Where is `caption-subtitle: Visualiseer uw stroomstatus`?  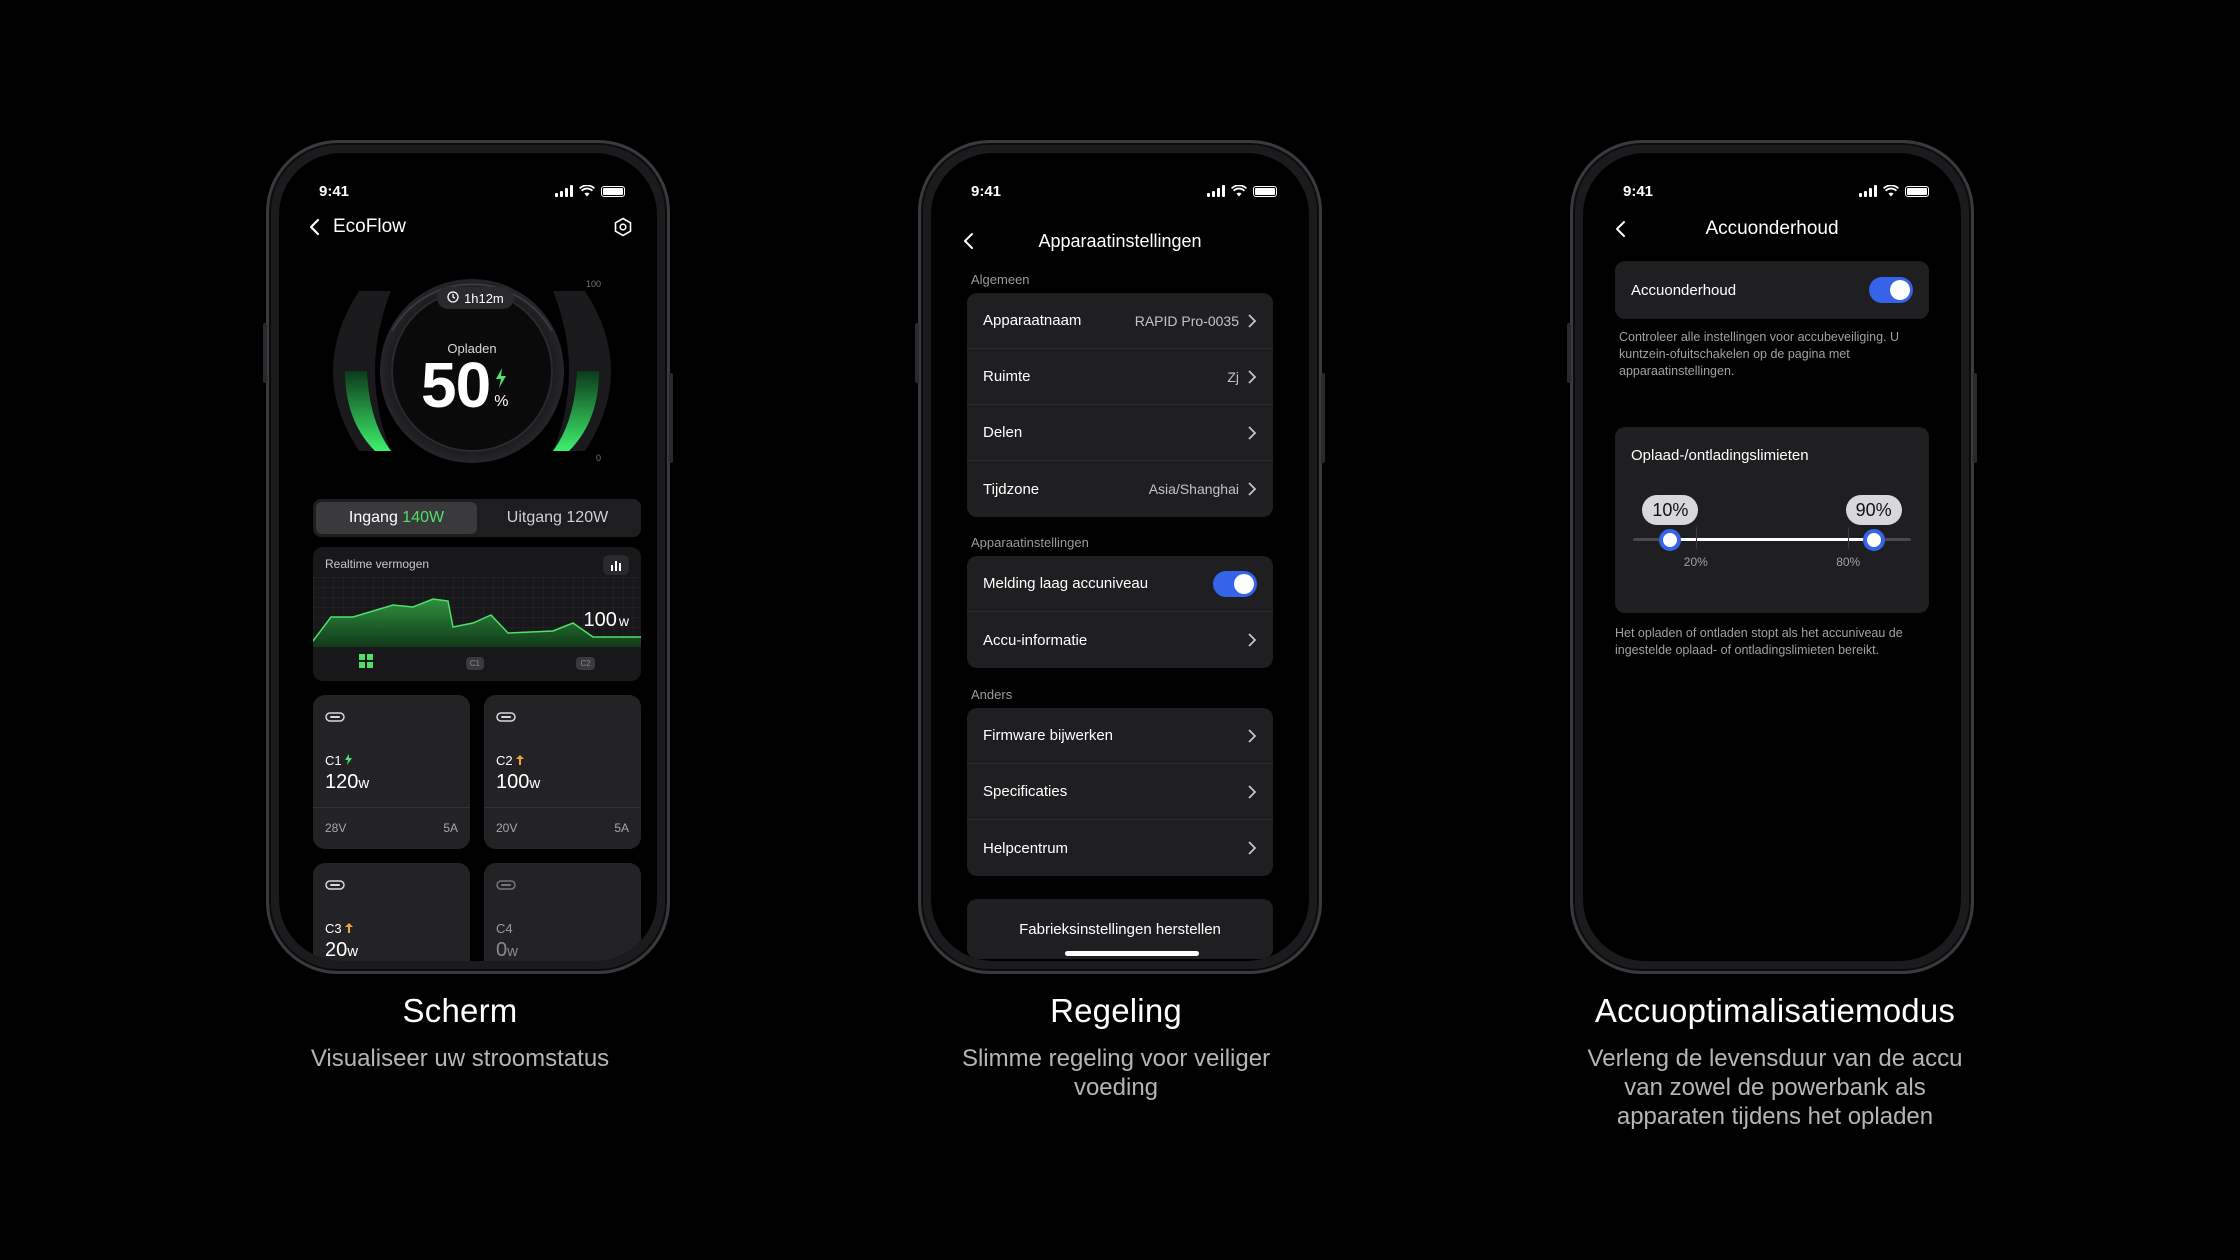
caption-subtitle: Visualiseer uw stroomstatus is located at coordinates (460, 1058).